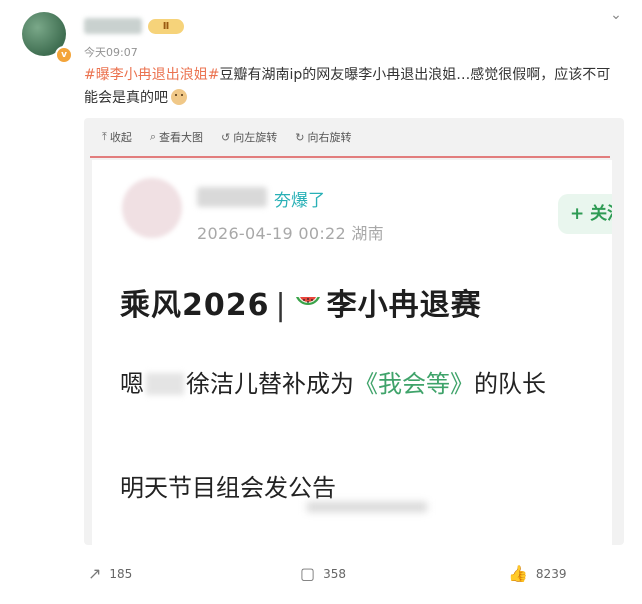 The width and height of the screenshot is (642, 604). I want to click on like-count: 8239, so click(551, 573).